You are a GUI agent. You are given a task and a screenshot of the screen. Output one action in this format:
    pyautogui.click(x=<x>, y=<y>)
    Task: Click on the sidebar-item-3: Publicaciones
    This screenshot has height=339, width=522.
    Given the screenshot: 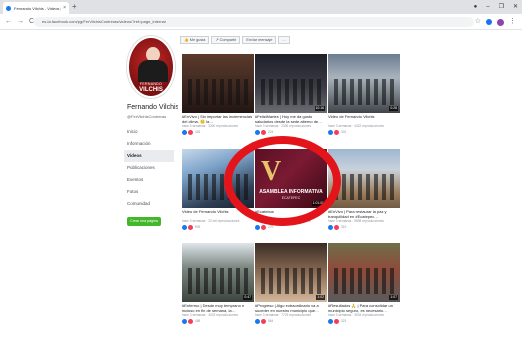 What is the action you would take?
    pyautogui.click(x=149, y=168)
    